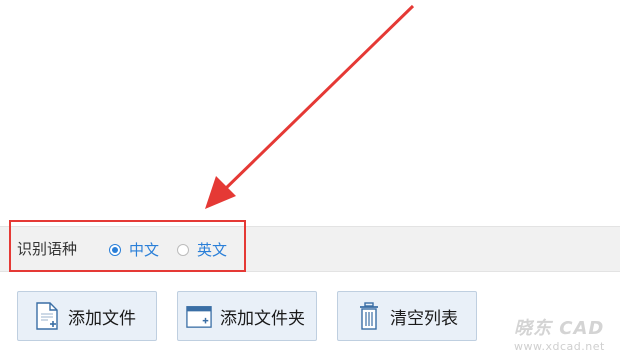 Image resolution: width=620 pixels, height=360 pixels. I want to click on add-file-icon, so click(47, 316).